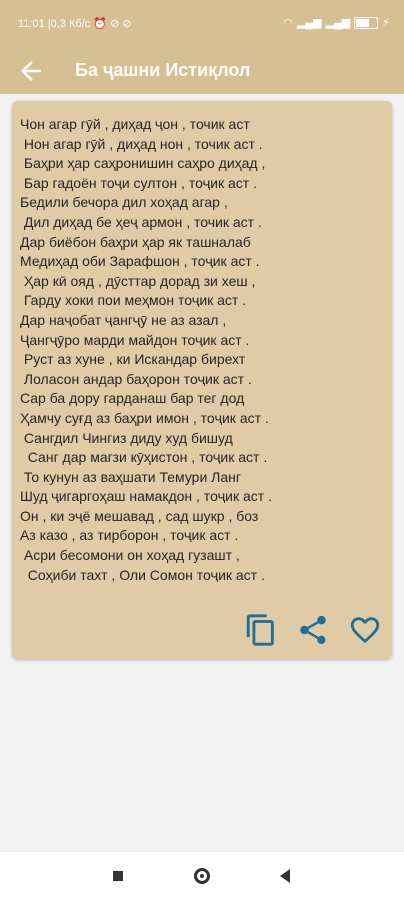  I want to click on poem-line: Нон агар гӯй , диҳад нон , точик аст ., so click(141, 143).